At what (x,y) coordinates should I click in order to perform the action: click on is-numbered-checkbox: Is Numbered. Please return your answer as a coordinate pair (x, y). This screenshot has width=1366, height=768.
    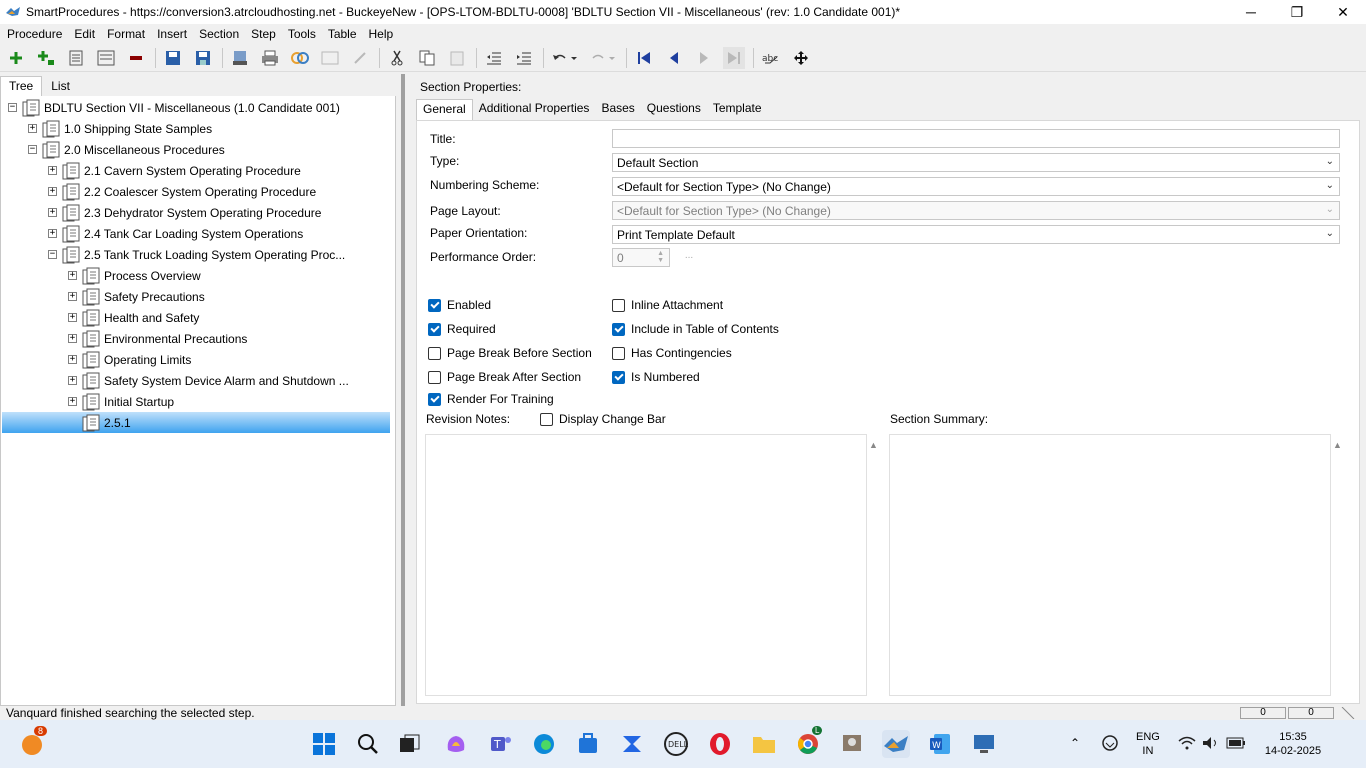
    Looking at the image, I should click on (656, 377).